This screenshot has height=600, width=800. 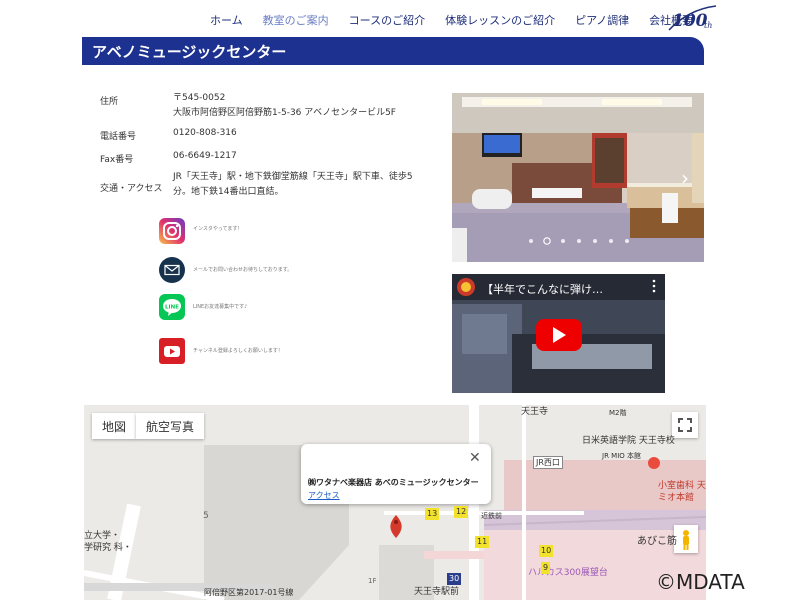 What do you see at coordinates (243, 270) in the screenshot?
I see `mail-text: メールでお問い合わせお待ちしております。` at bounding box center [243, 270].